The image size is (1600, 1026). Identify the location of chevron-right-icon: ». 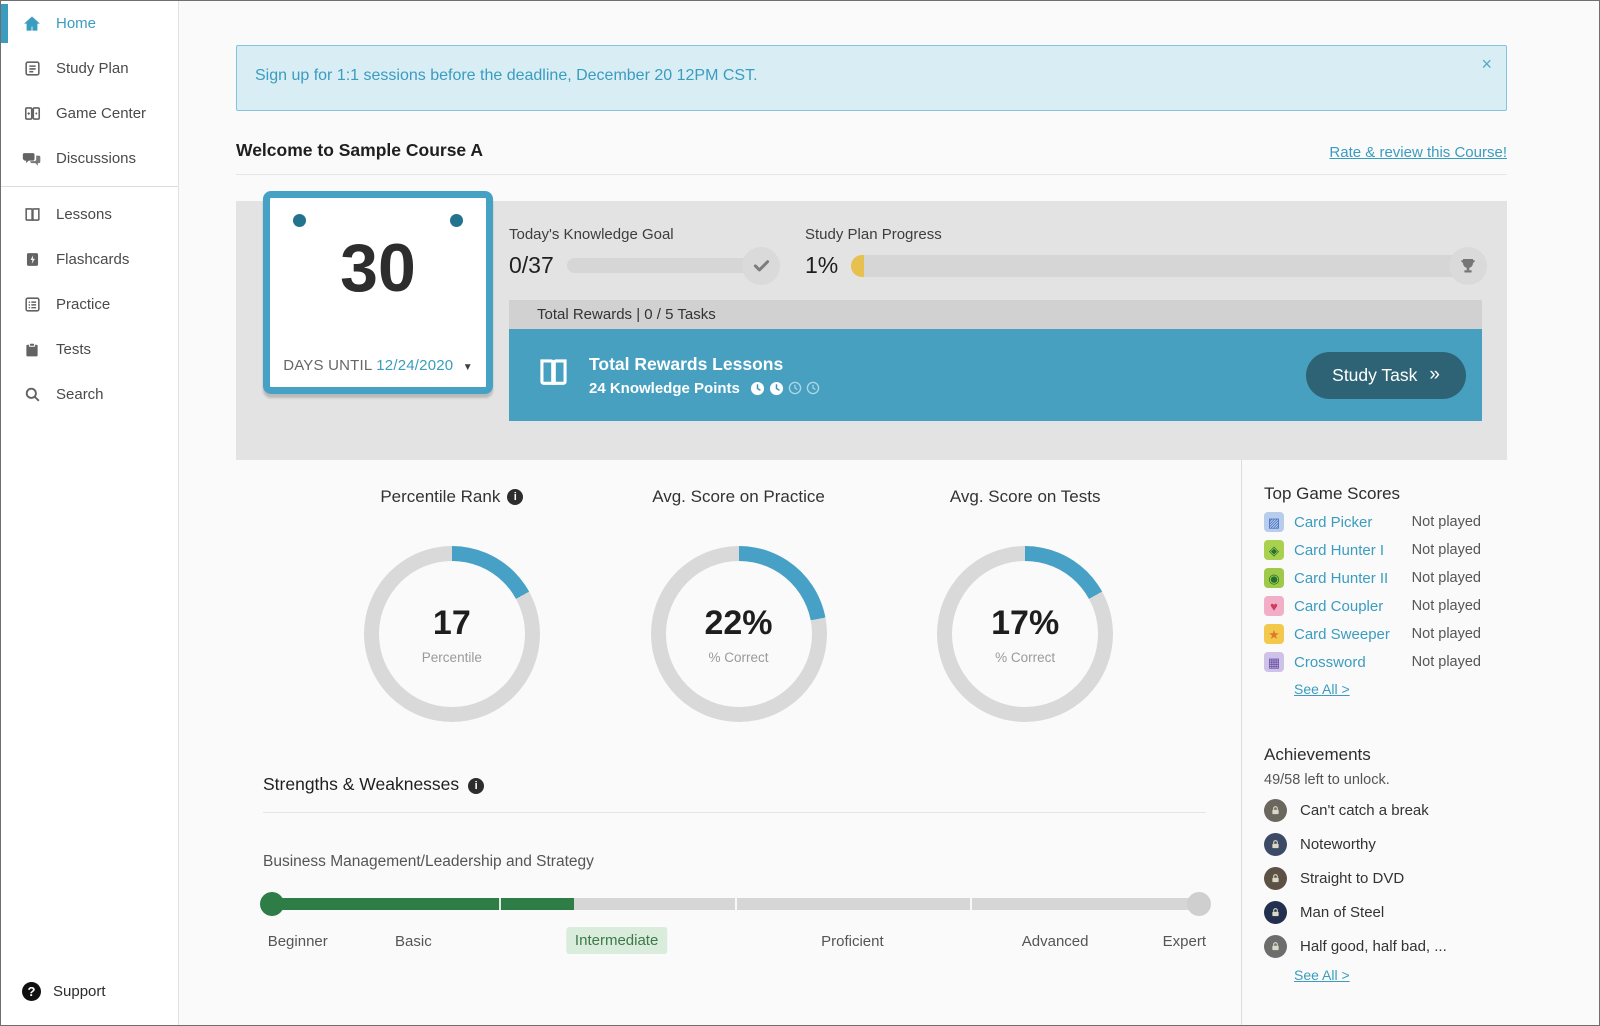
(1434, 374).